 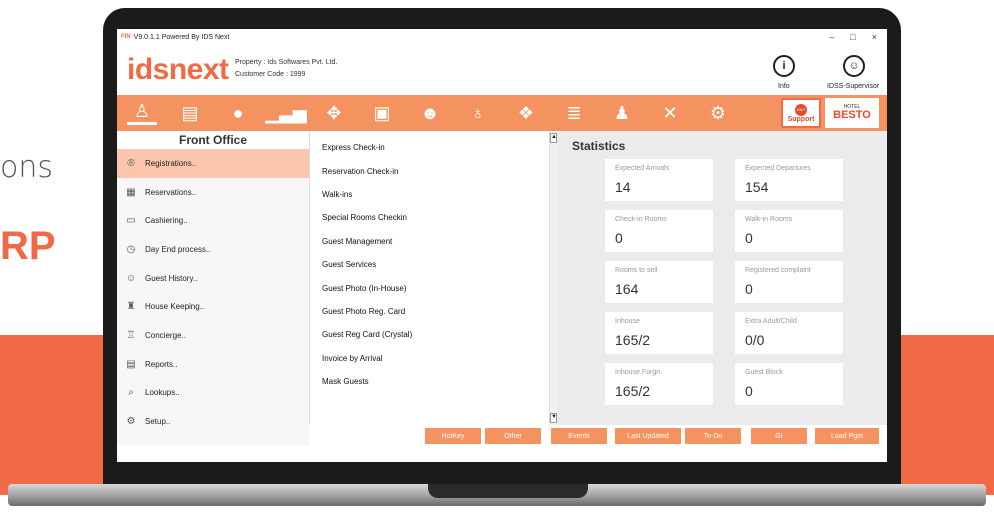 I want to click on pos-icon: ▤, so click(x=190, y=113).